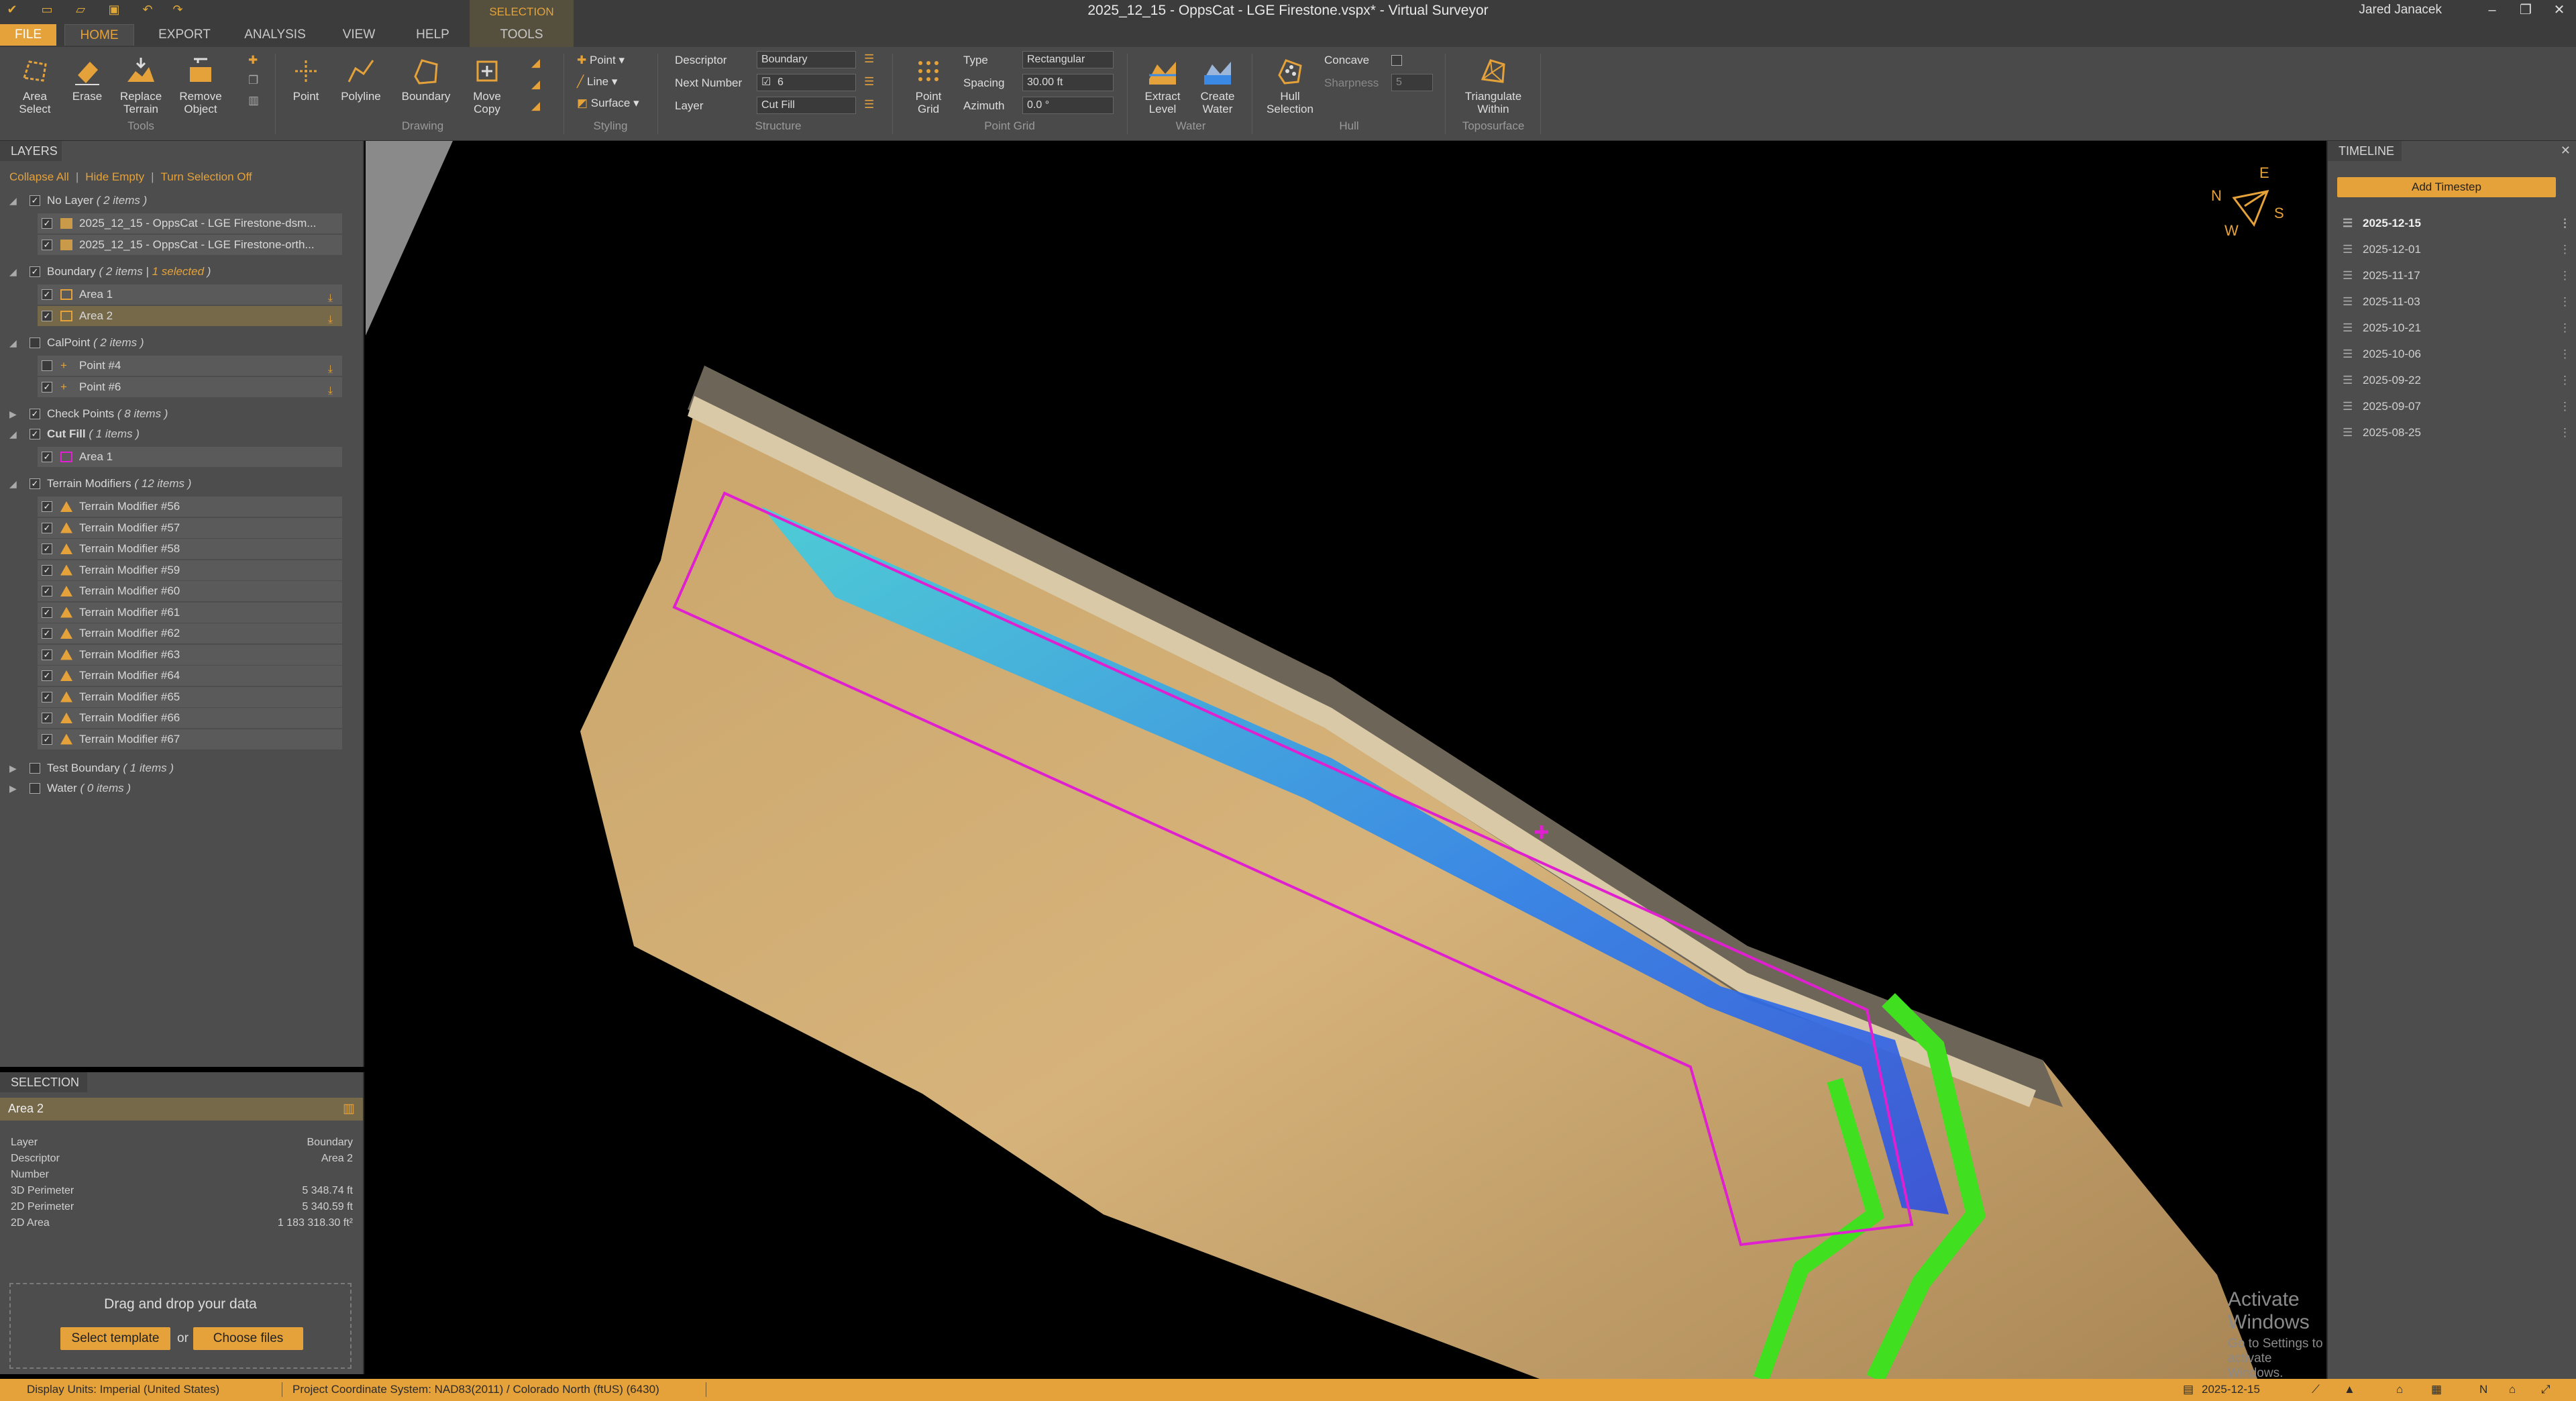  Describe the element at coordinates (806, 105) in the screenshot. I see `layer-select: Cut Fill` at that location.